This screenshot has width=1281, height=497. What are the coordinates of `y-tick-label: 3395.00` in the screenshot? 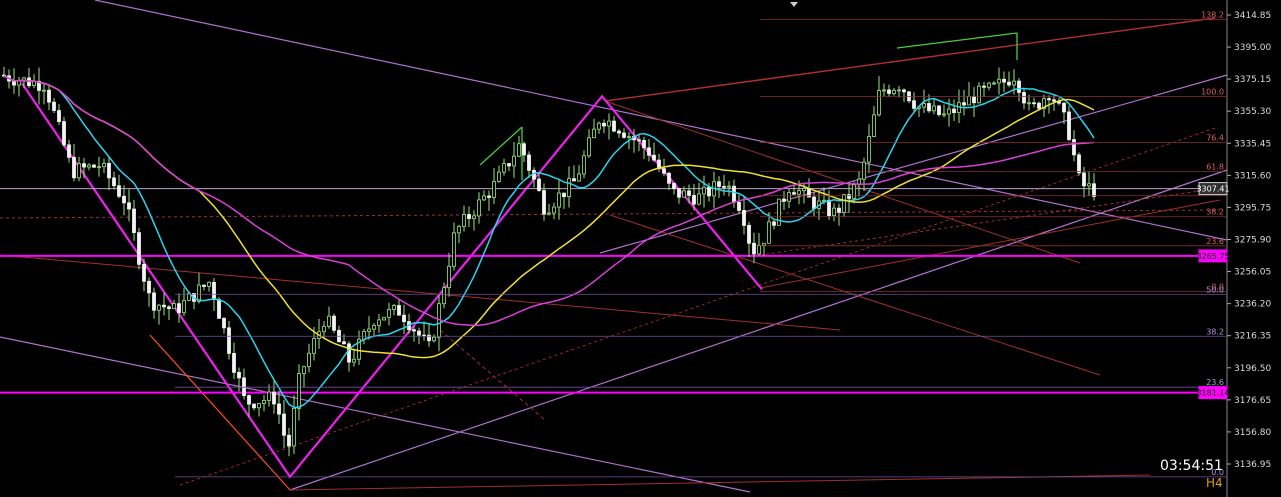 It's located at (1252, 48).